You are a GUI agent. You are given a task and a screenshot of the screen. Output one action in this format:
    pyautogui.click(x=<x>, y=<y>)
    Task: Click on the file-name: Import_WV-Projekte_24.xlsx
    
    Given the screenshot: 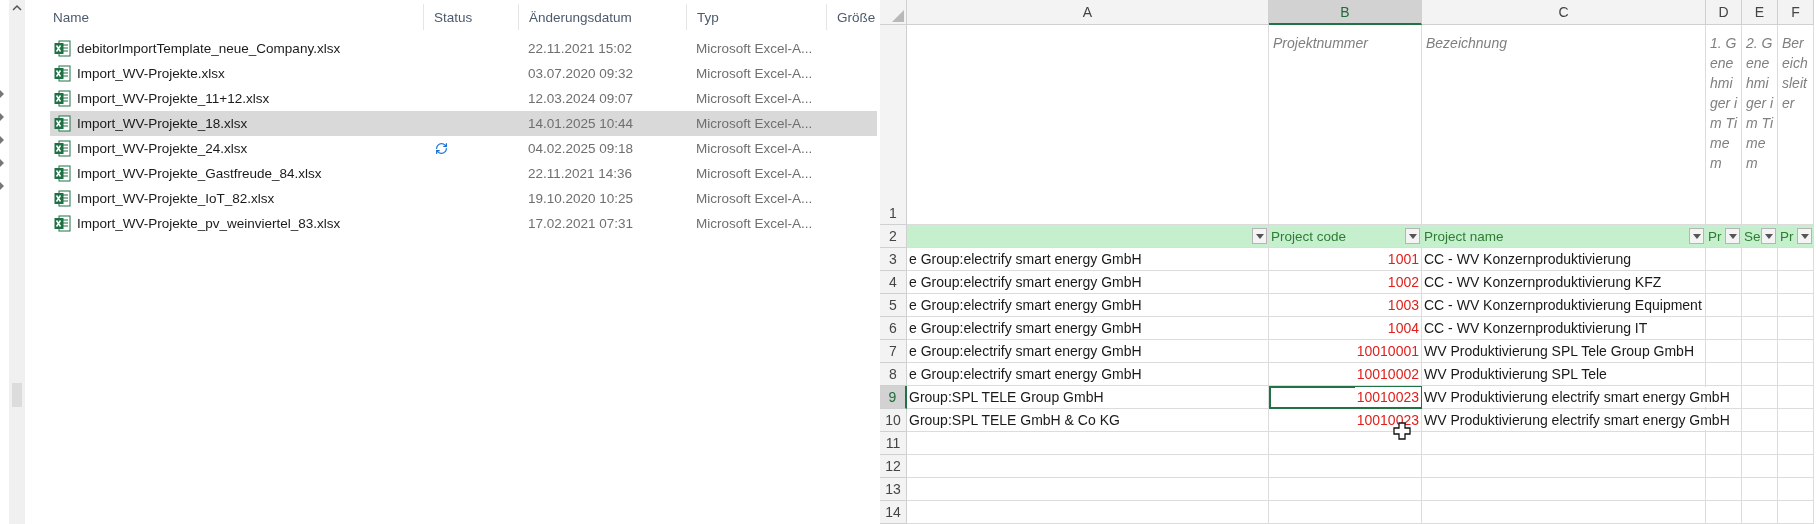 What is the action you would take?
    pyautogui.click(x=162, y=148)
    